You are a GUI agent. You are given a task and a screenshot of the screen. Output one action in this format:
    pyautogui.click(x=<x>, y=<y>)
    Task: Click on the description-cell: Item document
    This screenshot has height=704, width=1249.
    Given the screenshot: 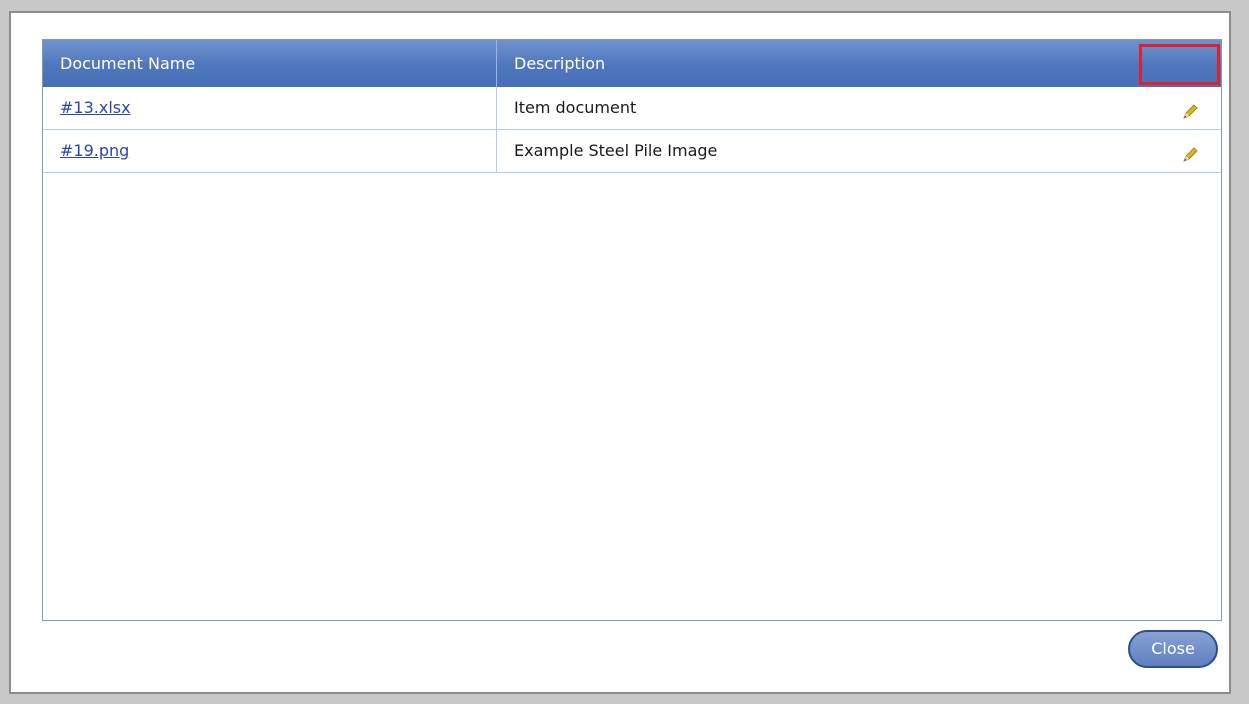 What is the action you would take?
    pyautogui.click(x=859, y=108)
    